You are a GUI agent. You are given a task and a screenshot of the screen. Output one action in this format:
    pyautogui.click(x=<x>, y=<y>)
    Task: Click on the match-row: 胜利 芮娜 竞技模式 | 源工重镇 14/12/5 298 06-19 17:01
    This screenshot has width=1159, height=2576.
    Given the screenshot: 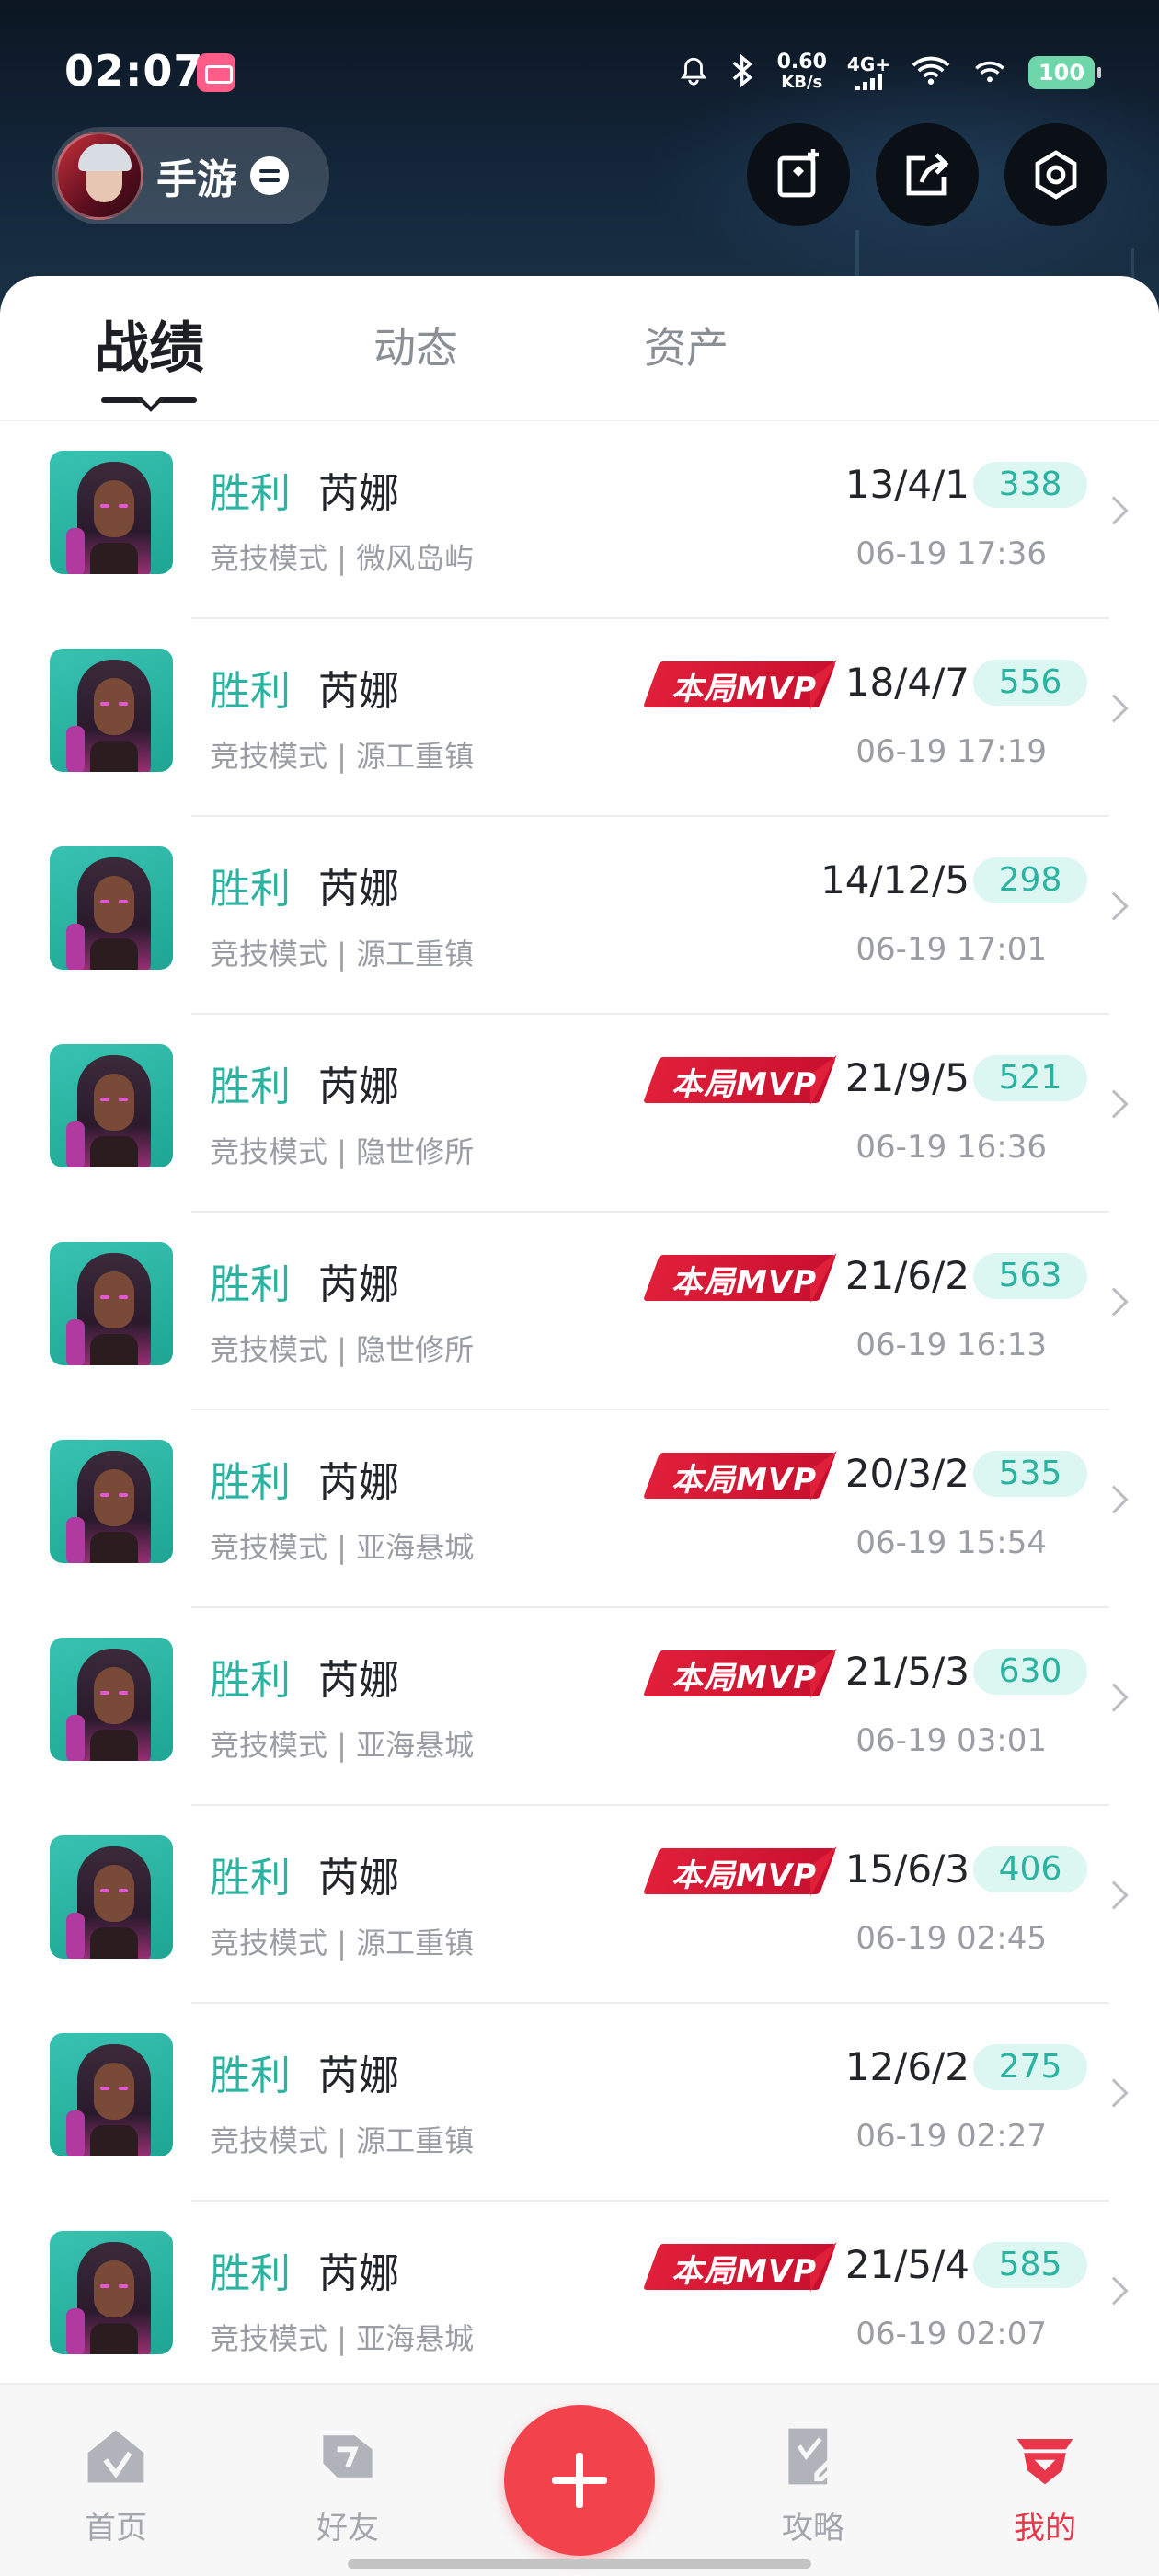 What is the action you would take?
    pyautogui.click(x=579, y=916)
    